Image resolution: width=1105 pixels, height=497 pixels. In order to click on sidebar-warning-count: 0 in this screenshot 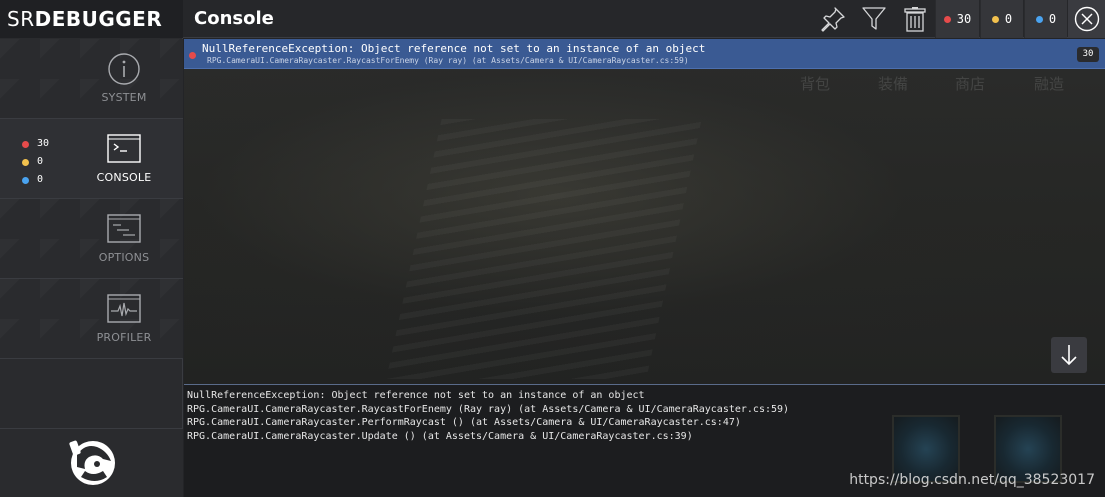, I will do `click(40, 161)`.